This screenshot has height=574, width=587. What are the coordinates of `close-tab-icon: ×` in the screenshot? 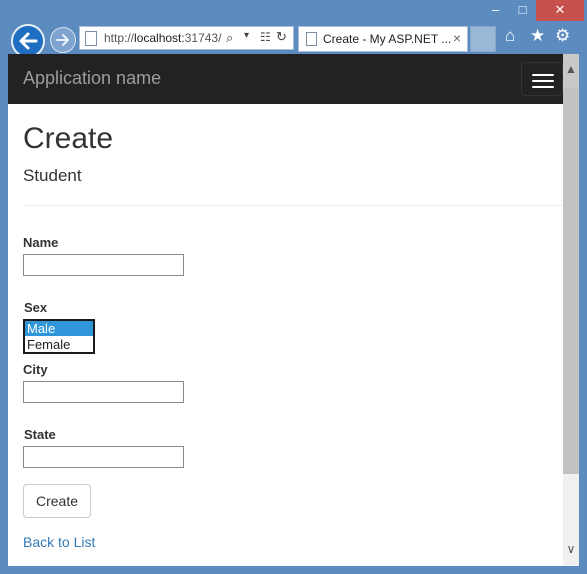 It's located at (457, 38).